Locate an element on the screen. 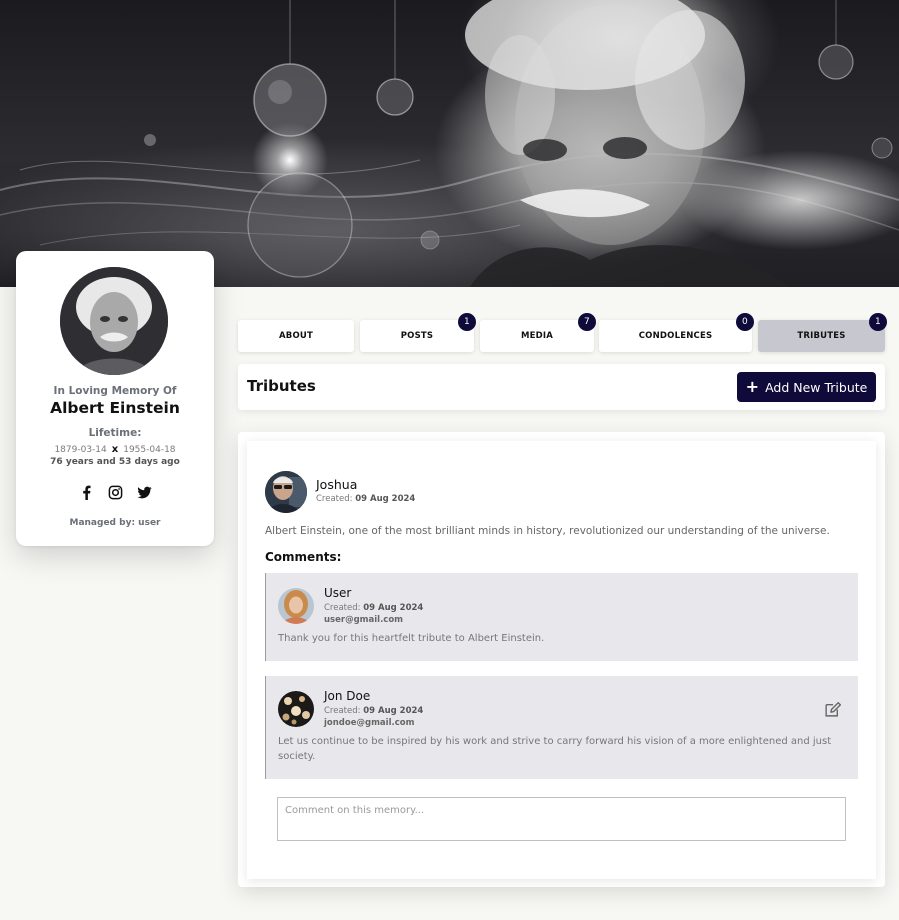  facebook-icon is located at coordinates (86, 492).